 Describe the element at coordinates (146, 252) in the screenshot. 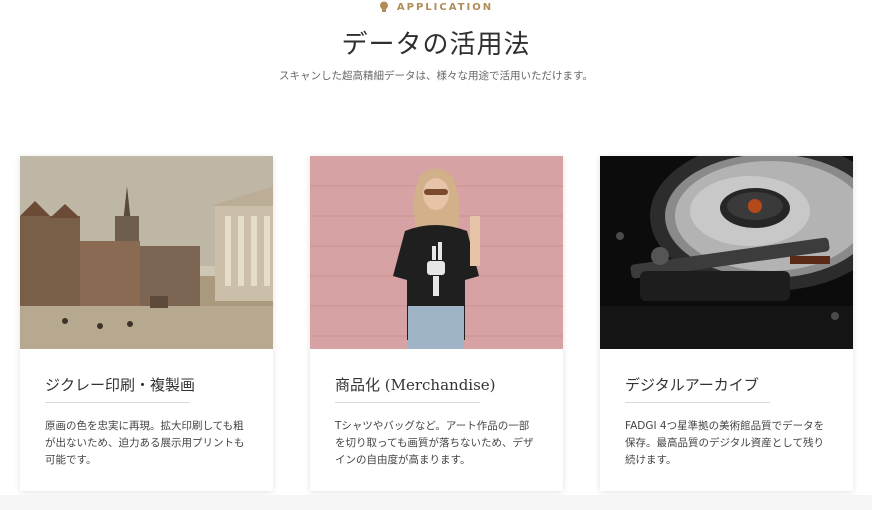

I see `card-image-painting` at that location.